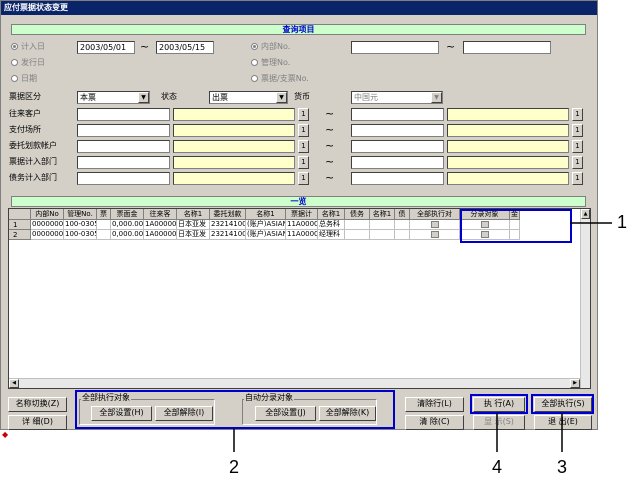 This screenshot has height=483, width=631. I want to click on callout-1: 1, so click(622, 222).